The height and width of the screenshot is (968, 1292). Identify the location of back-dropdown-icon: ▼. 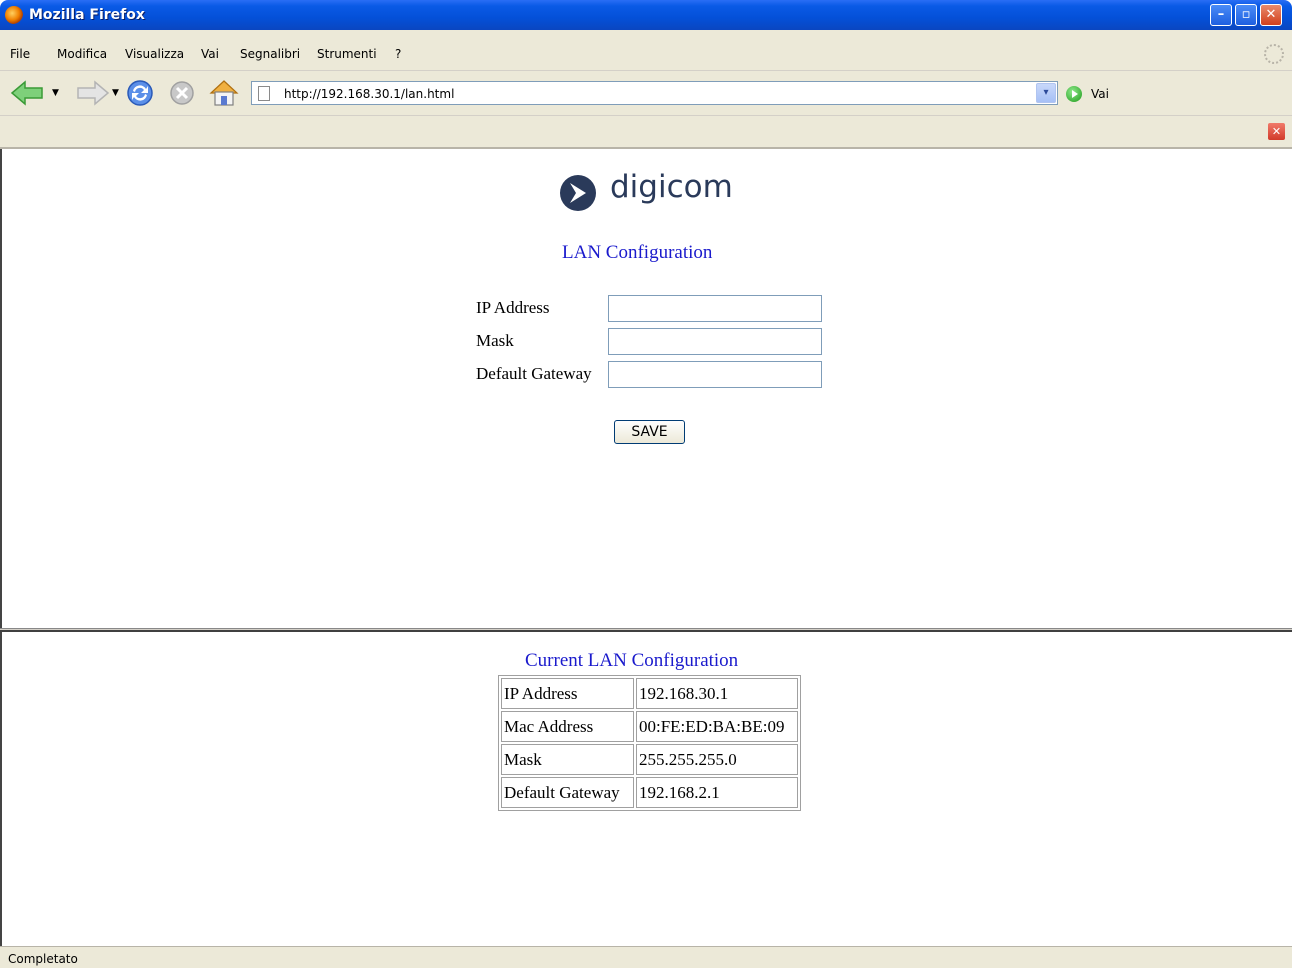
(55, 93).